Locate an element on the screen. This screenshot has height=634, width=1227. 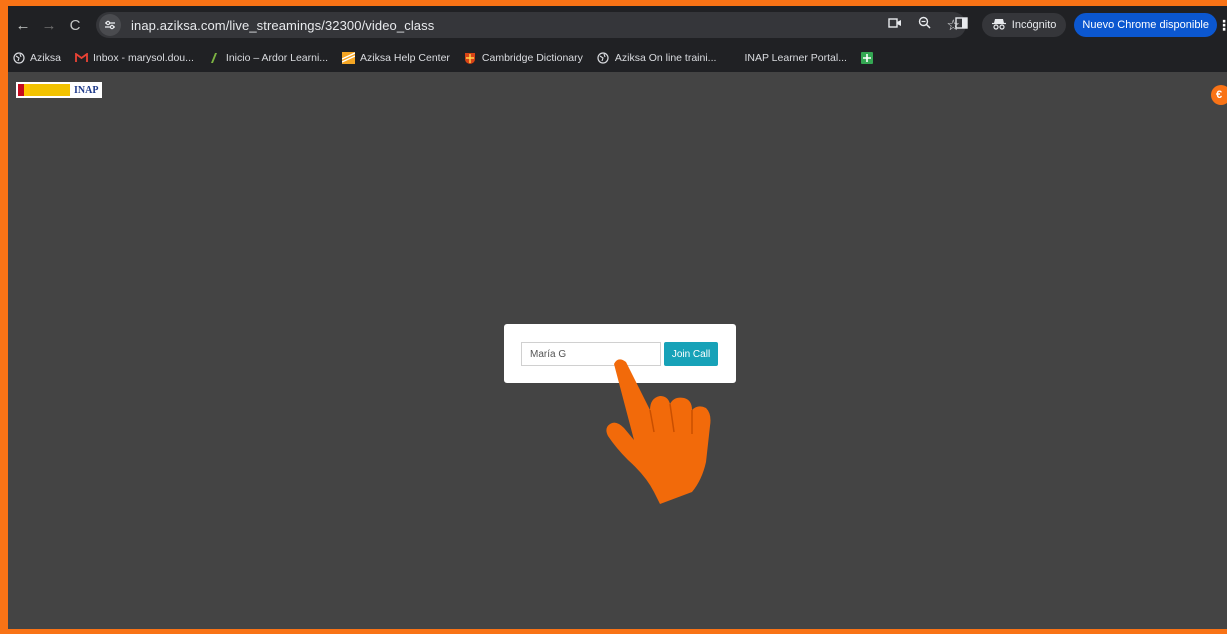
bookmark-cambridge: Cambridge Dictionary is located at coordinates (523, 58).